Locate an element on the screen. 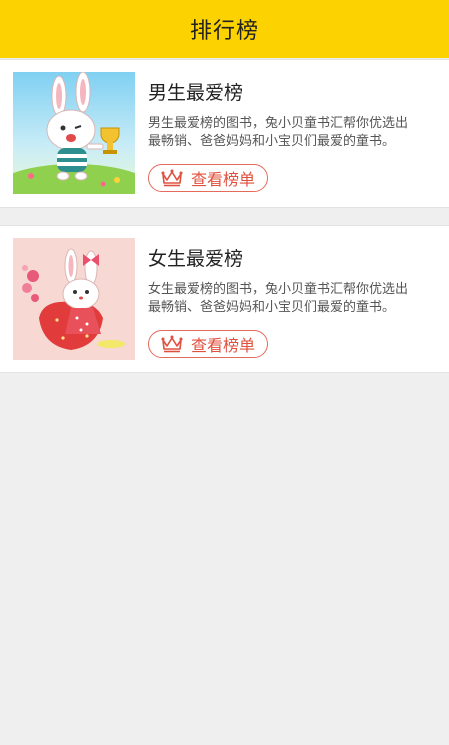 The image size is (449, 745). bunny-strawberry-image is located at coordinates (74, 299).